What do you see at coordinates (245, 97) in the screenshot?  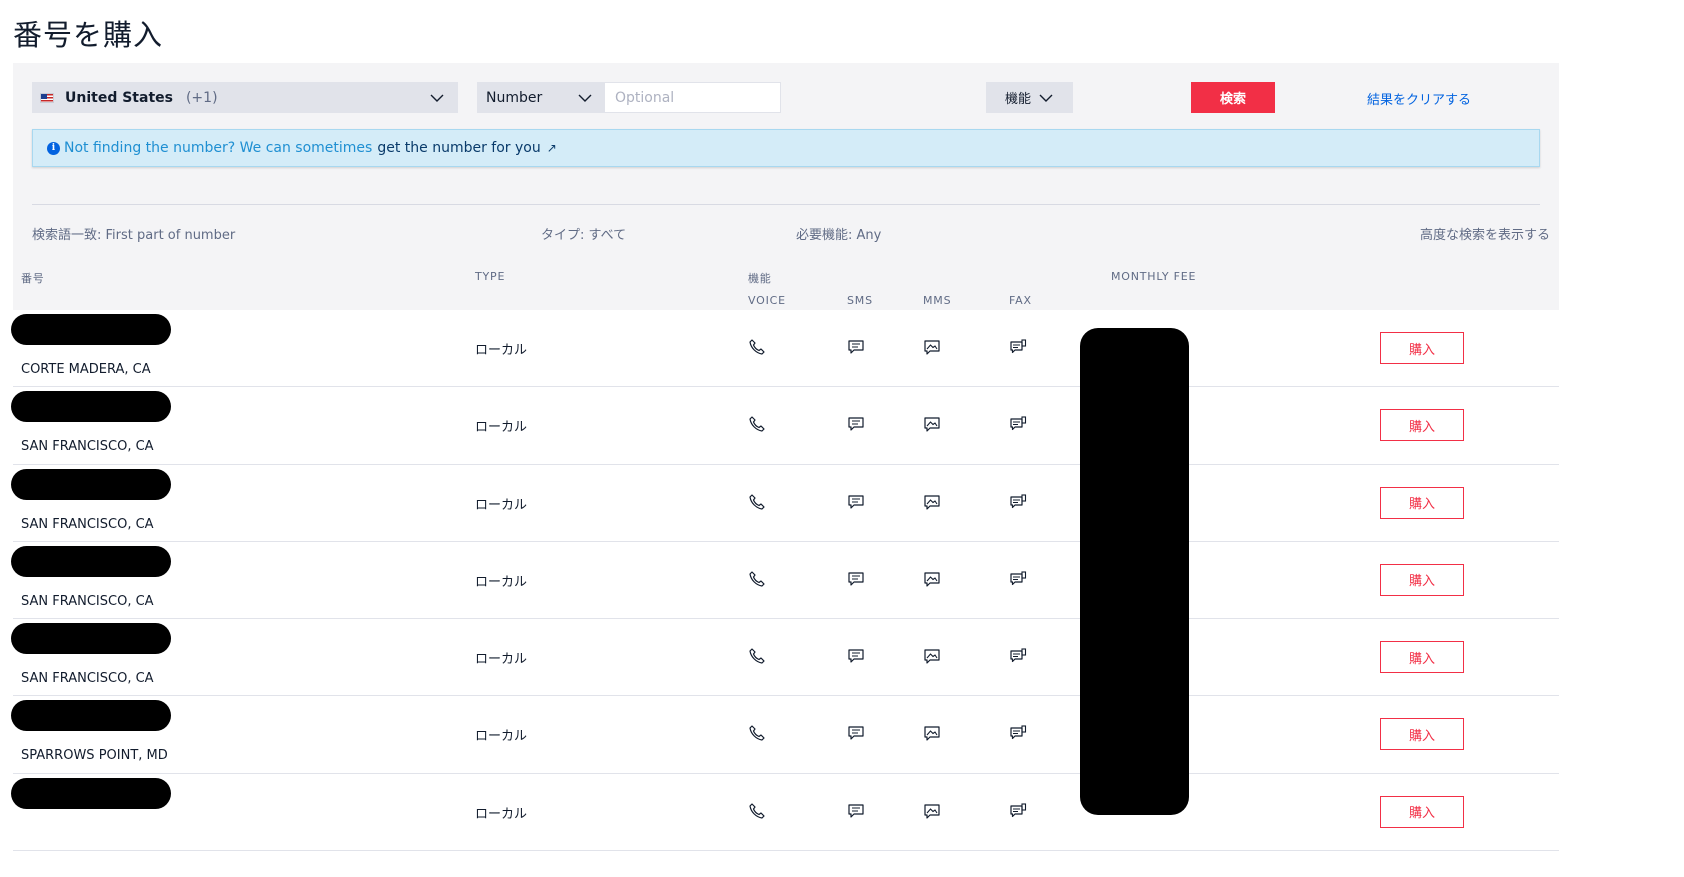 I see `country-select: United States (+1)` at bounding box center [245, 97].